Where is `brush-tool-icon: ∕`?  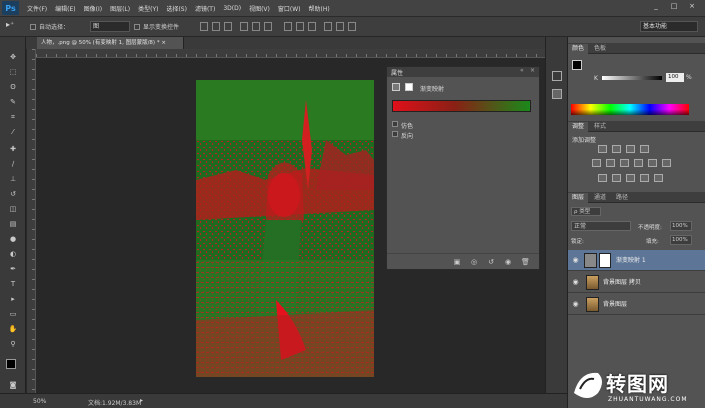
brush-tool-icon: ∕ is located at coordinates (13, 164).